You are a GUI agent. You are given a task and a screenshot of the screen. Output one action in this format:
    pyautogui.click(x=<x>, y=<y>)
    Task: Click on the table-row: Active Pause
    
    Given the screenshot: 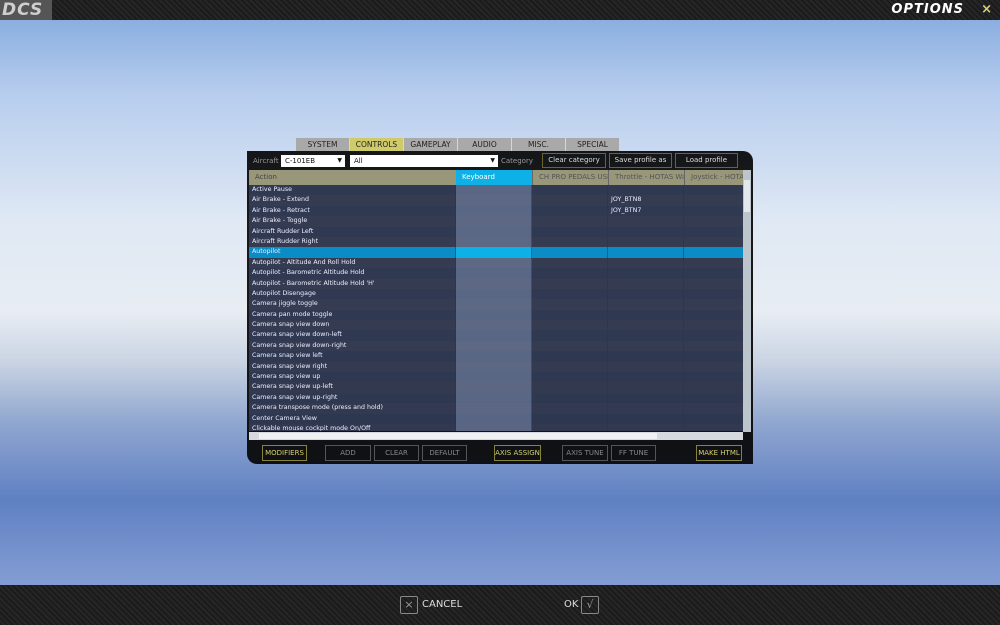 What is the action you would take?
    pyautogui.click(x=496, y=190)
    